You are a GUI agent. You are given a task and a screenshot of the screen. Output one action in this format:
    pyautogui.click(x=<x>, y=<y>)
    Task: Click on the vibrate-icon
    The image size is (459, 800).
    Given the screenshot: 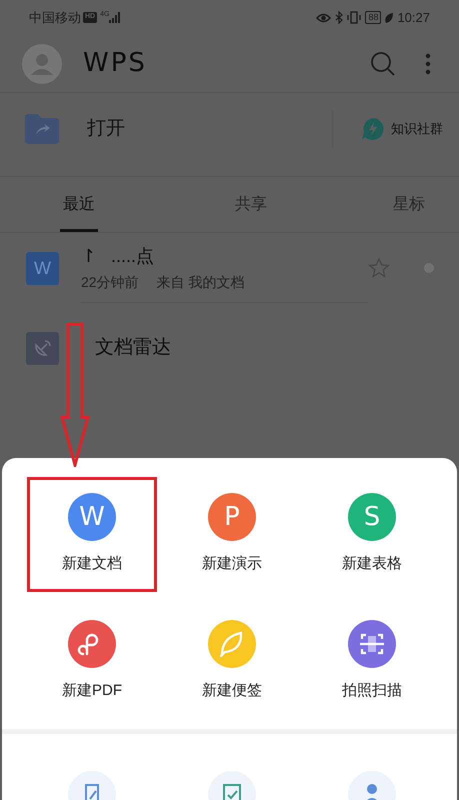 What is the action you would take?
    pyautogui.click(x=354, y=17)
    